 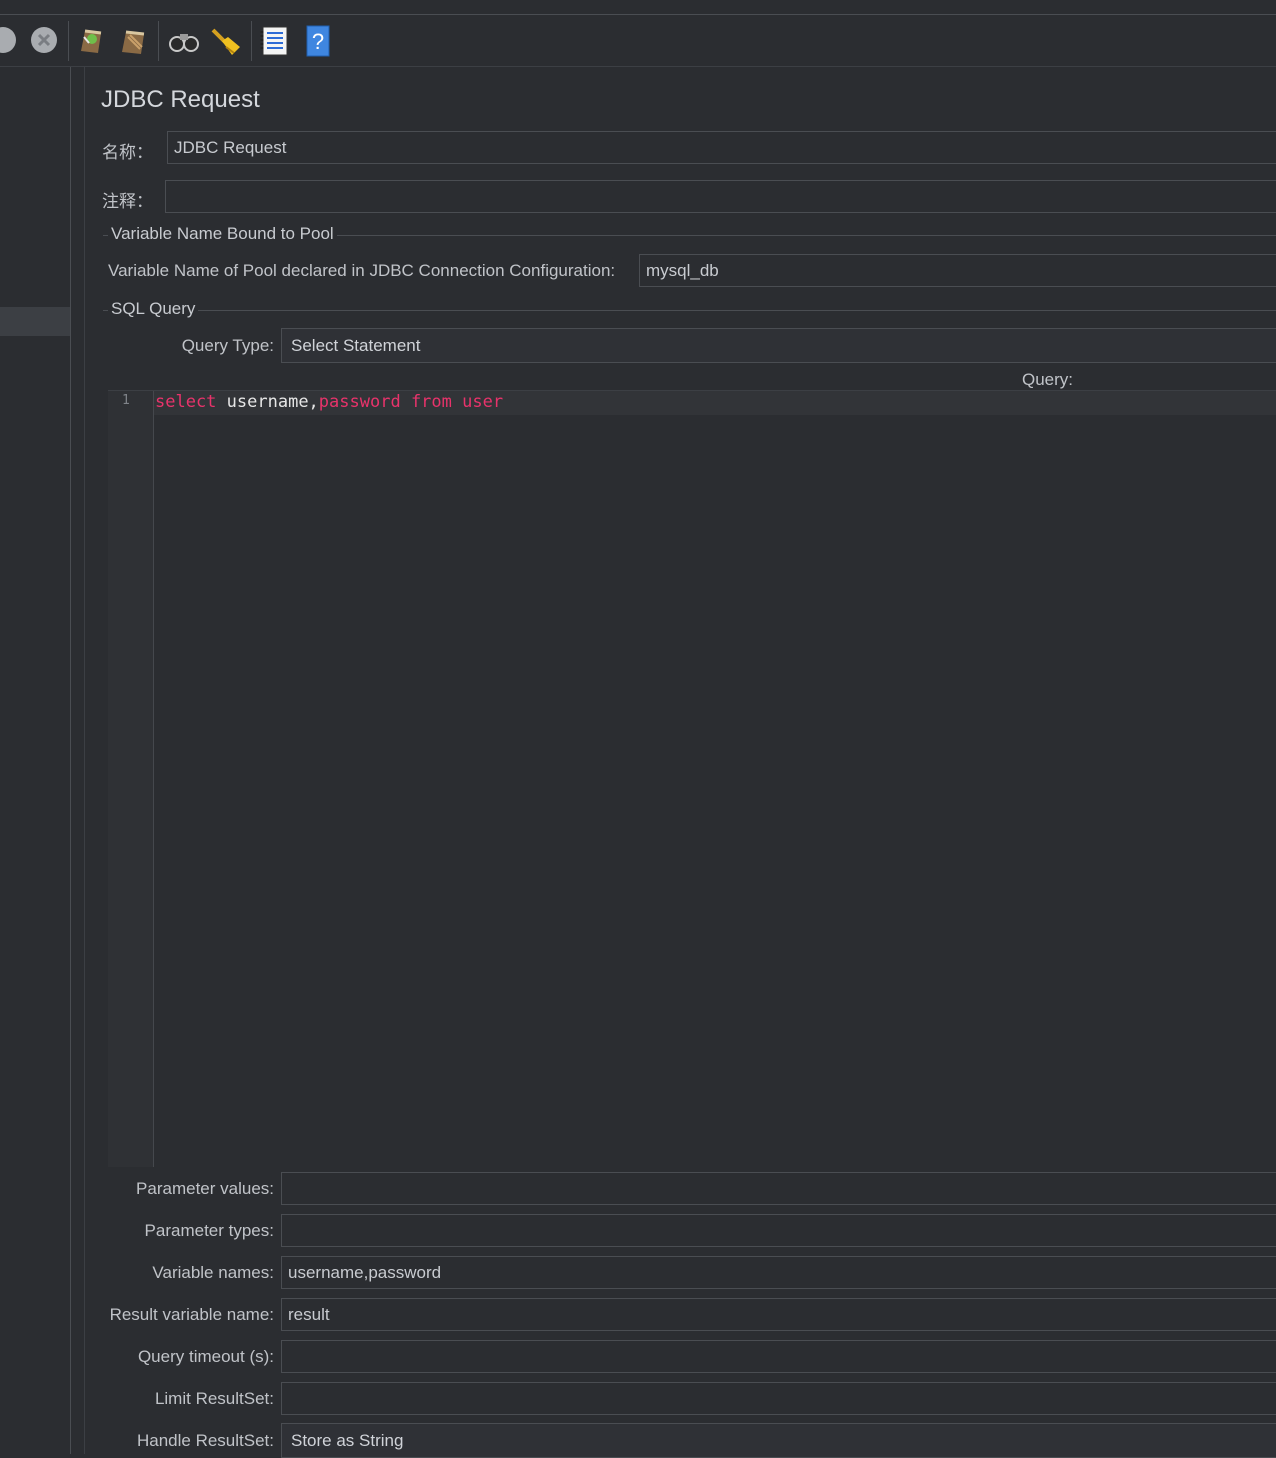 What do you see at coordinates (126, 400) in the screenshot?
I see `line-number: 1` at bounding box center [126, 400].